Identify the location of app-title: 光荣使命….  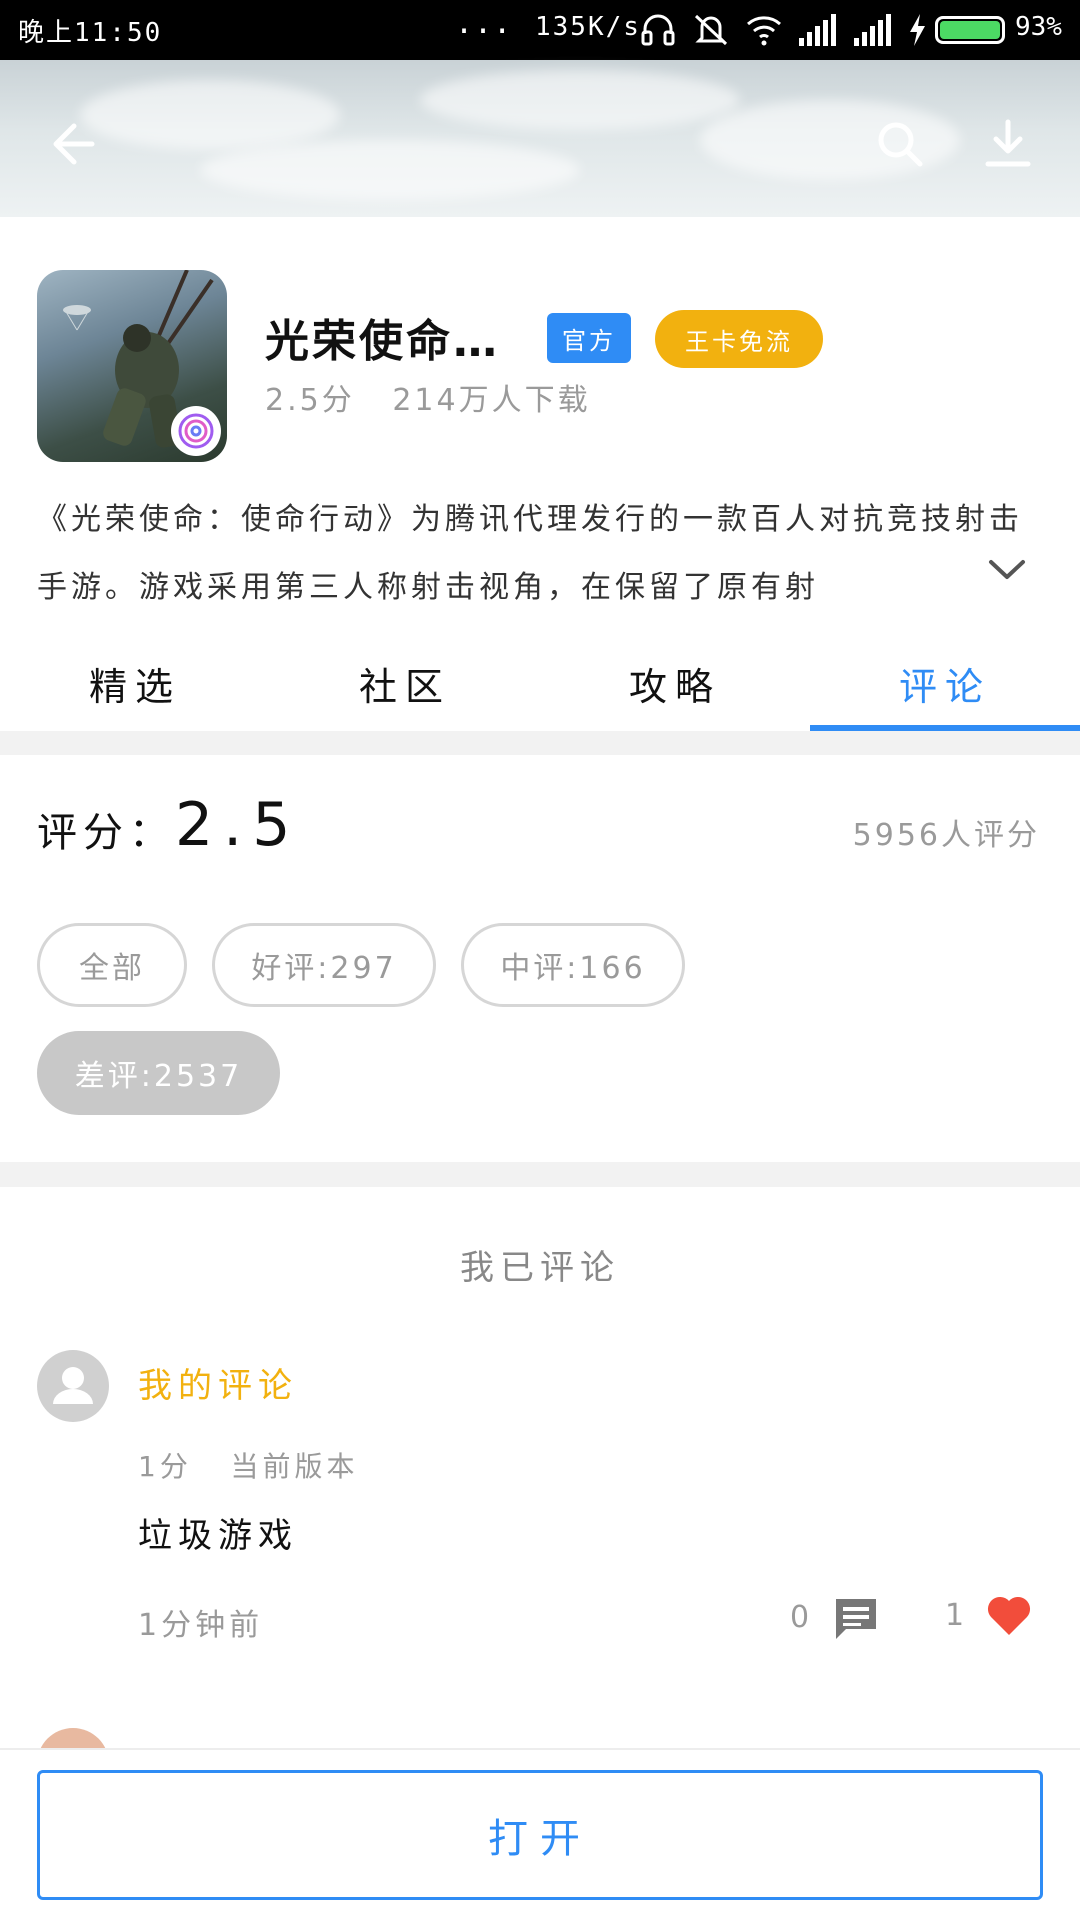
(382, 341).